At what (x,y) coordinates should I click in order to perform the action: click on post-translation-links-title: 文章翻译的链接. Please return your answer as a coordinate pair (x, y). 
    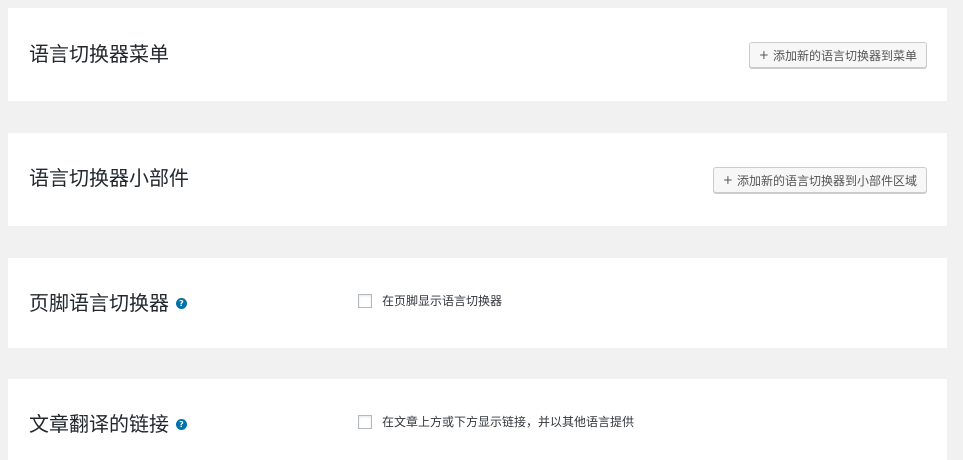
    Looking at the image, I should click on (99, 424).